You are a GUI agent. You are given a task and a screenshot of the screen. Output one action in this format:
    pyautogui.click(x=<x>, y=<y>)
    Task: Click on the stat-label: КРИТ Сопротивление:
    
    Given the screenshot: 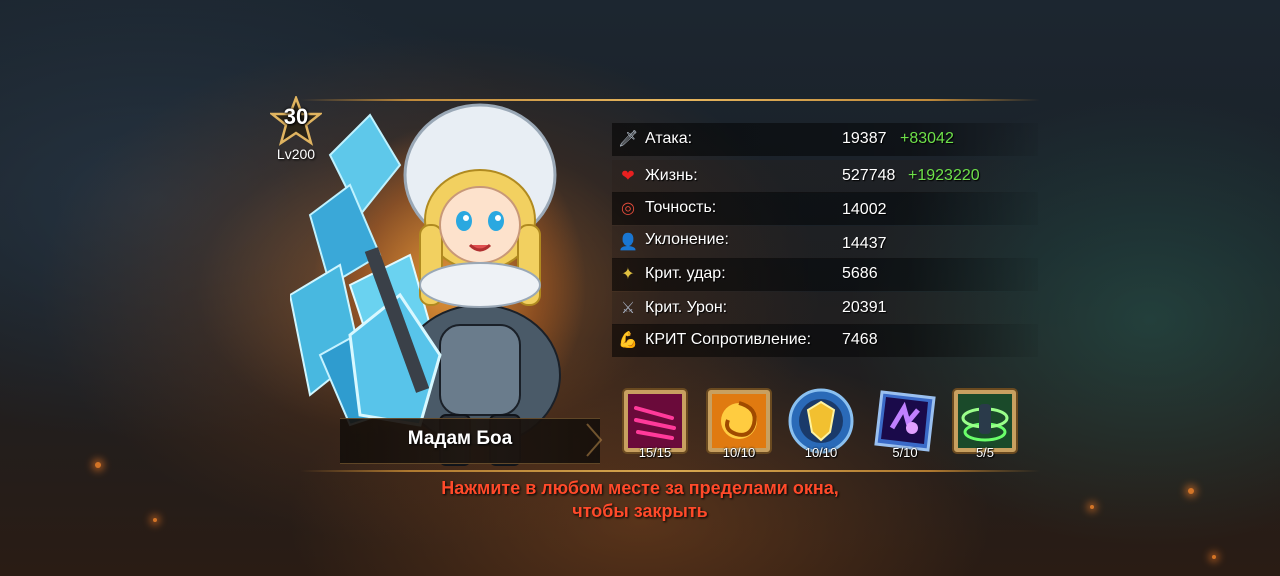 What is the action you would take?
    pyautogui.click(x=728, y=339)
    